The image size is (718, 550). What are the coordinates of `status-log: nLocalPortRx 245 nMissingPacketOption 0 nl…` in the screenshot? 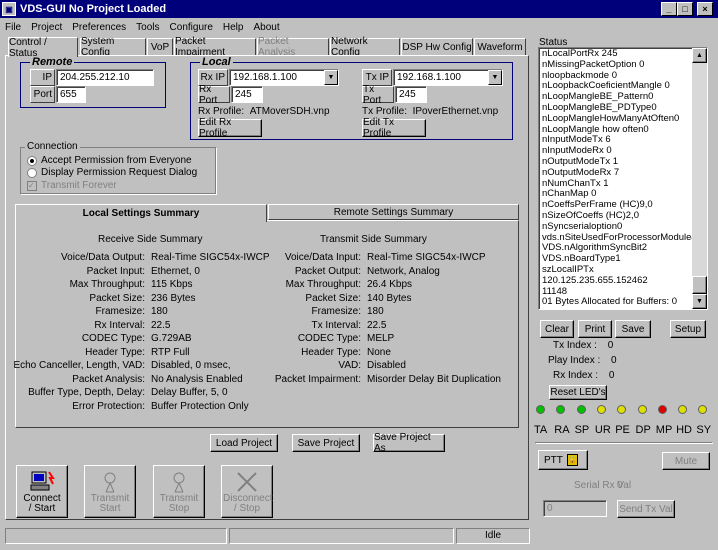 It's located at (623, 178).